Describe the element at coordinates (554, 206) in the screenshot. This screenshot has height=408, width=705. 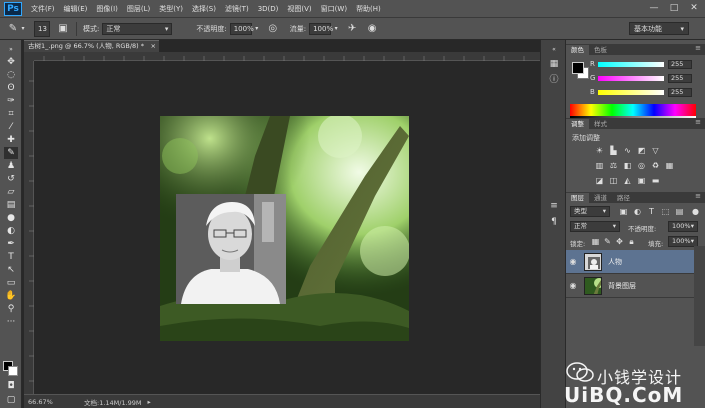
I see `properties-icon: ≡` at that location.